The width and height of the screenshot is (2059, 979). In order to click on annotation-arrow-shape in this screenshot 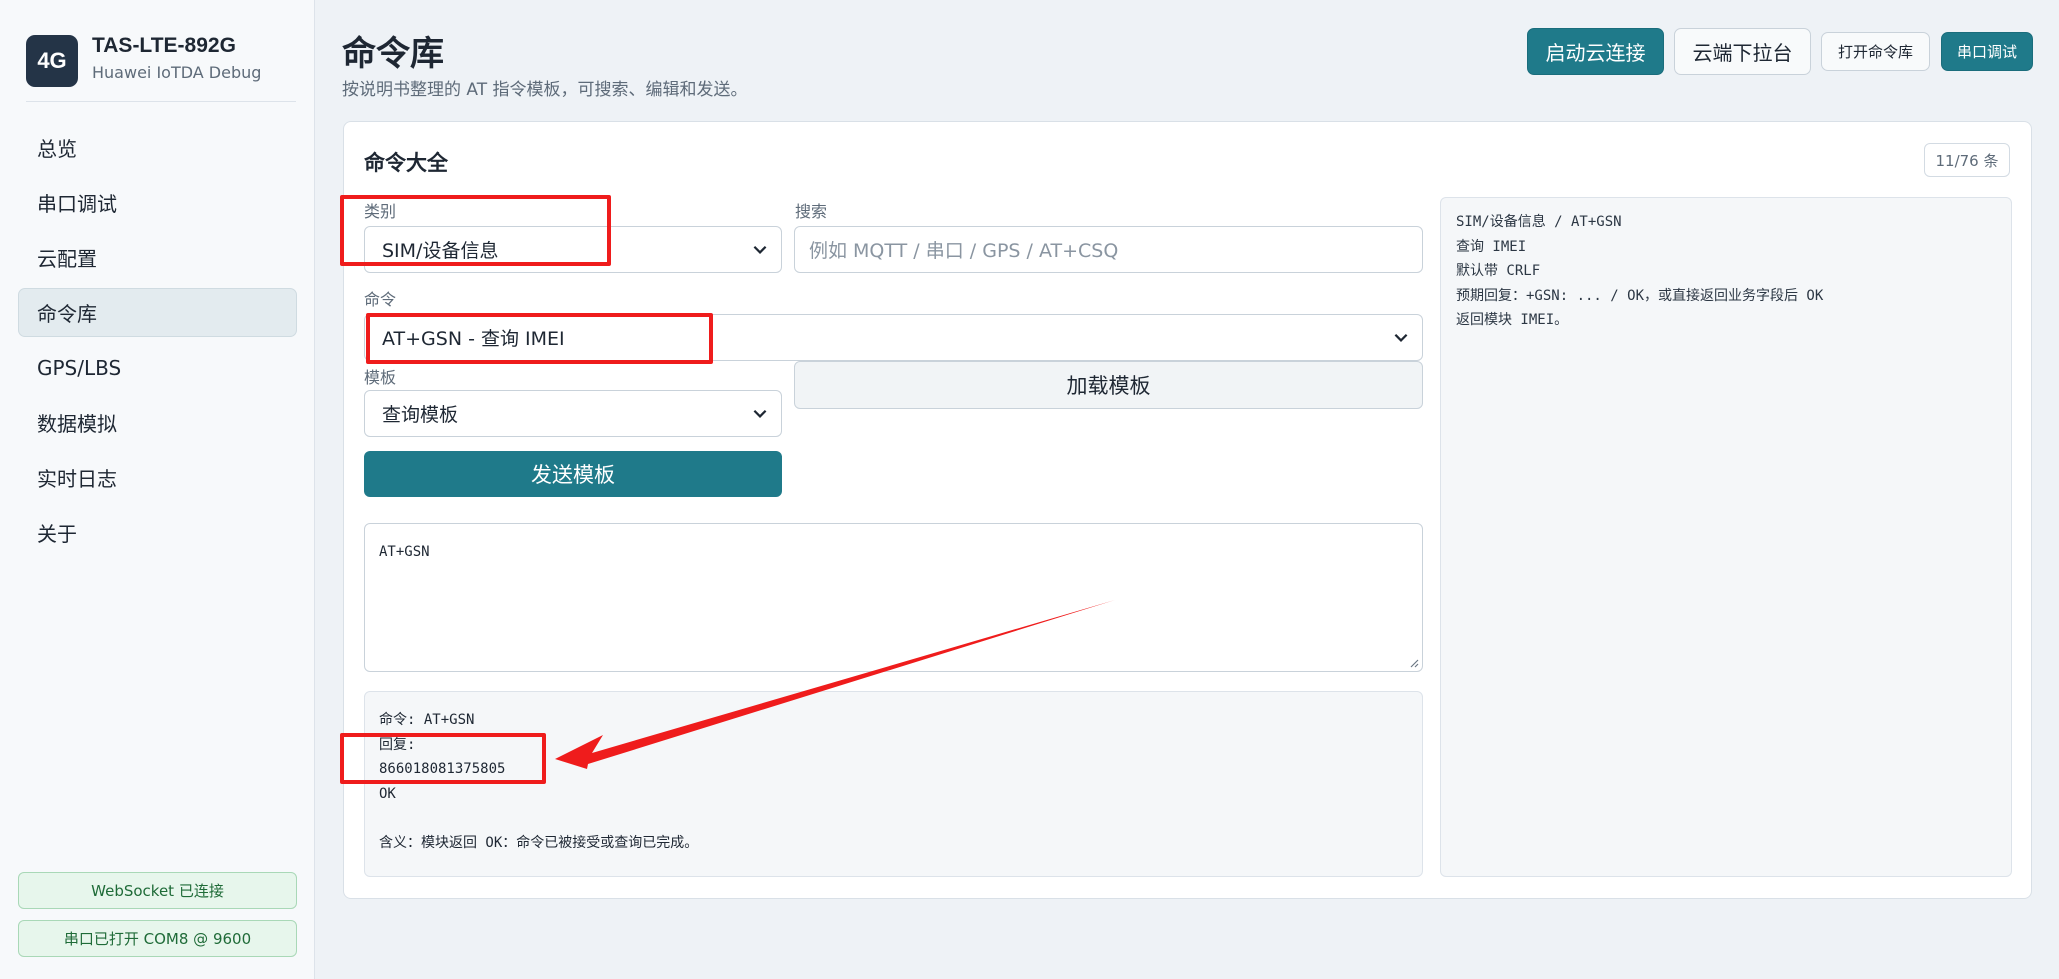, I will do `click(835, 684)`.